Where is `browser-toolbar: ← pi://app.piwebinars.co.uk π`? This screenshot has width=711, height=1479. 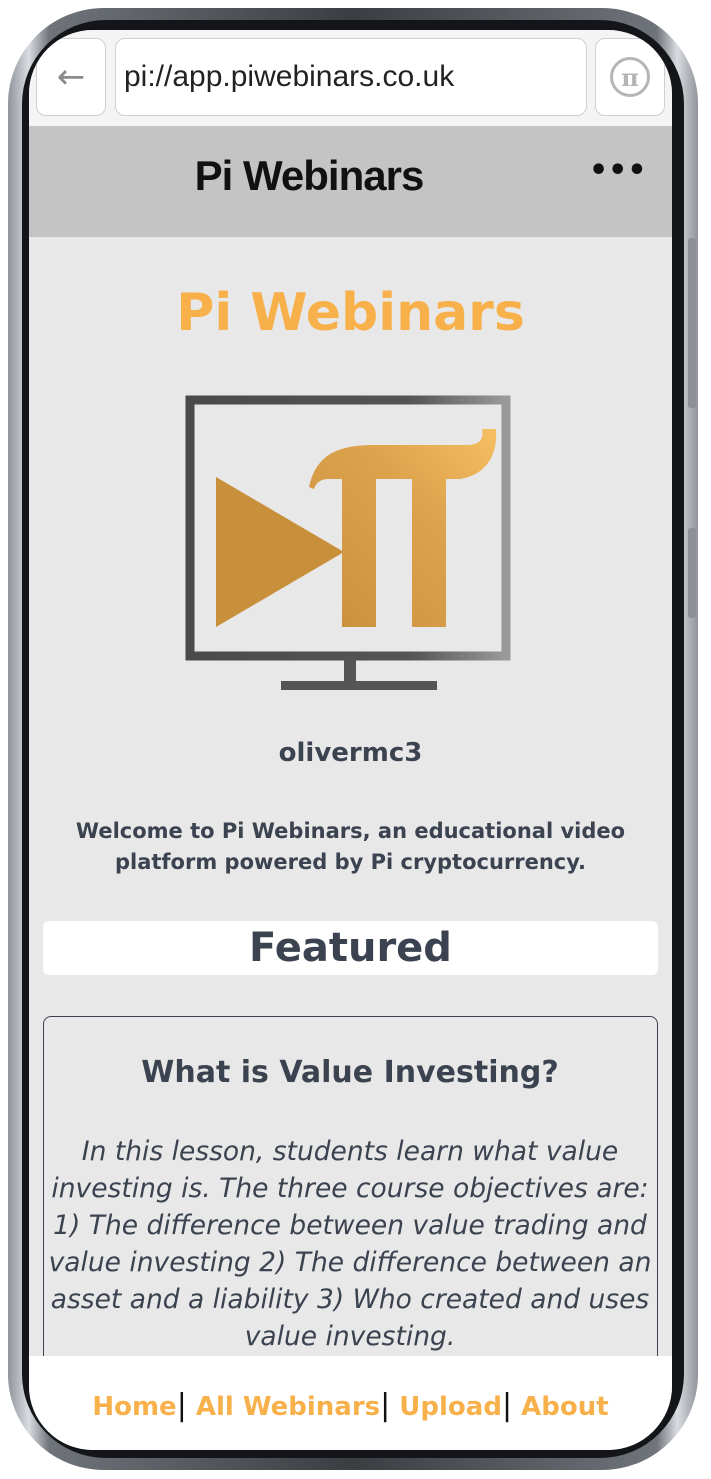
browser-toolbar: ← pi://app.piwebinars.co.uk π is located at coordinates (350, 78).